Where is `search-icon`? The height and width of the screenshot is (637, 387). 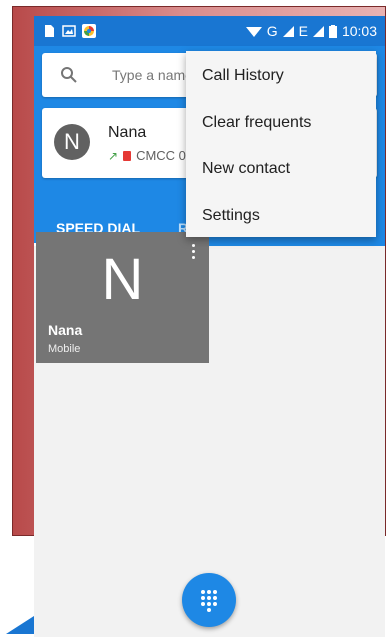
search-icon is located at coordinates (69, 75).